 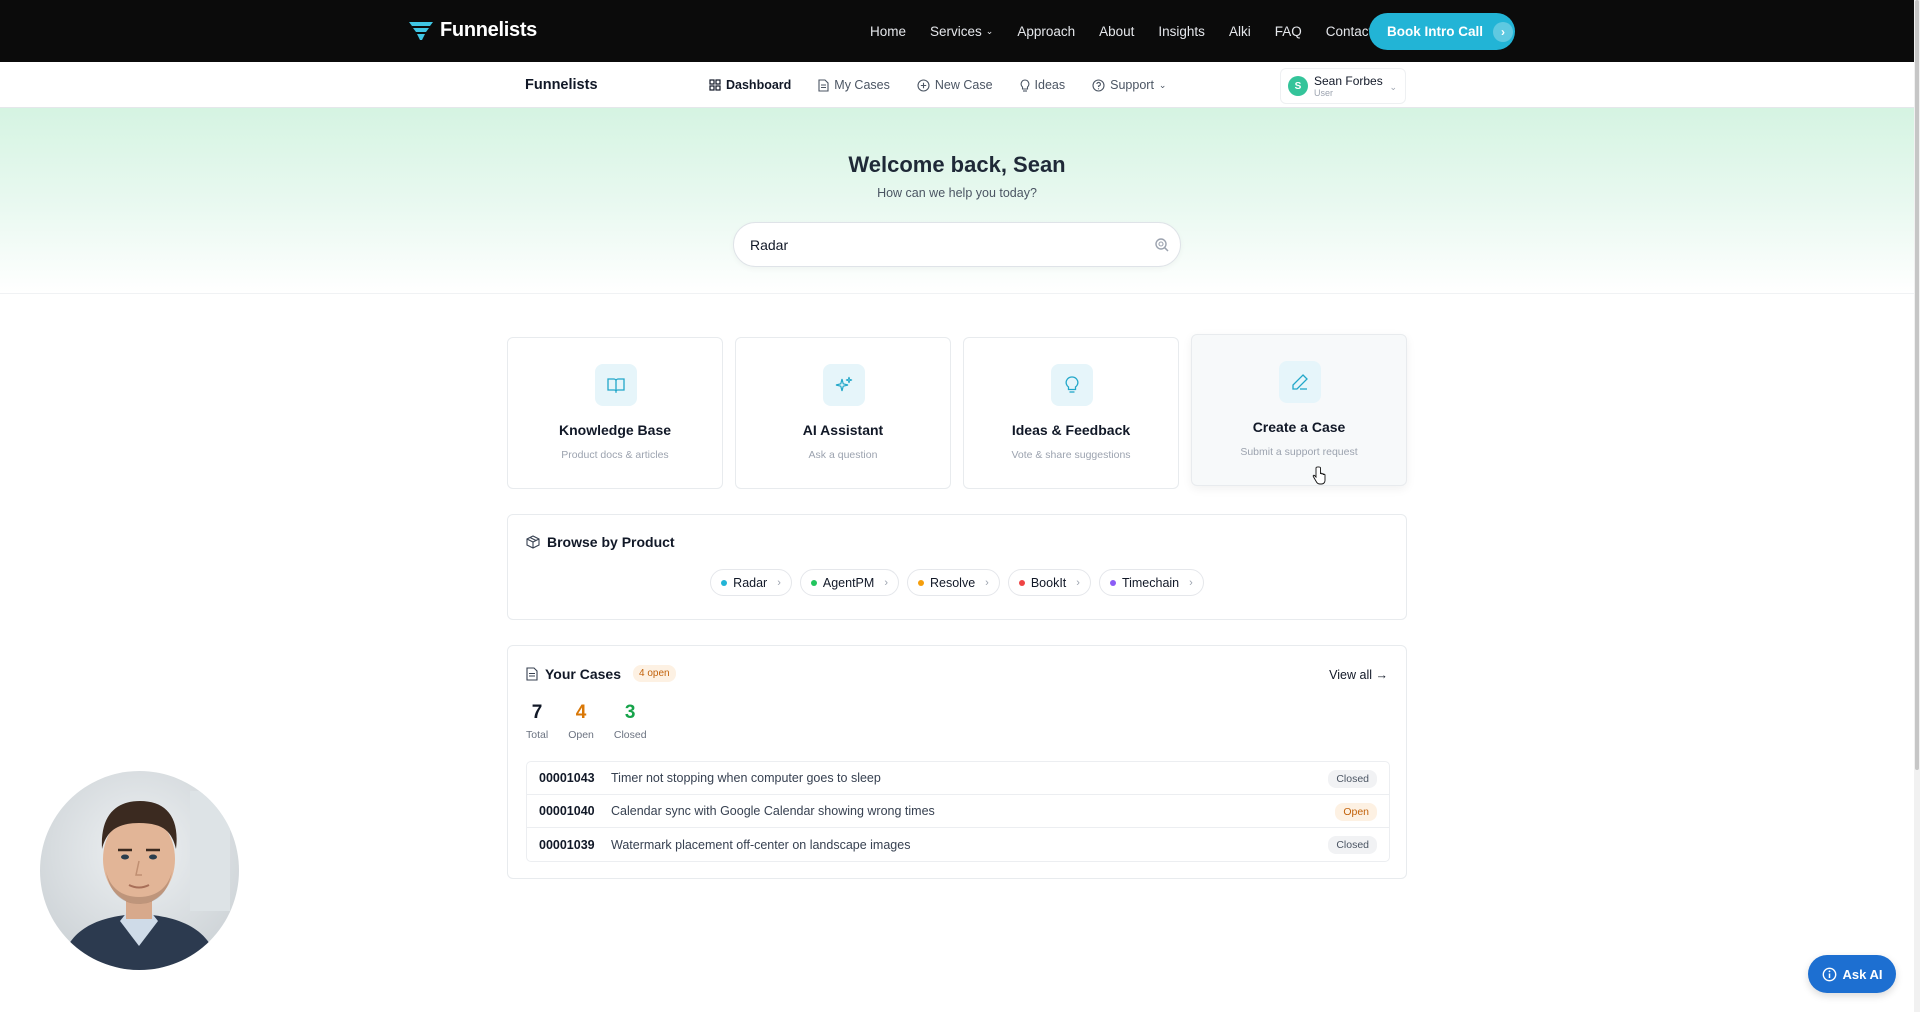 I want to click on info-circle-icon, so click(x=1829, y=974).